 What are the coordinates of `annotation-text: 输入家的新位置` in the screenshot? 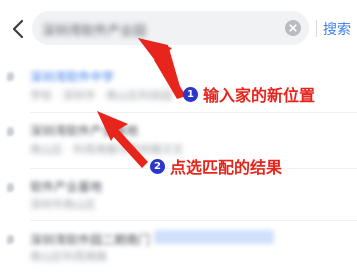 It's located at (259, 95).